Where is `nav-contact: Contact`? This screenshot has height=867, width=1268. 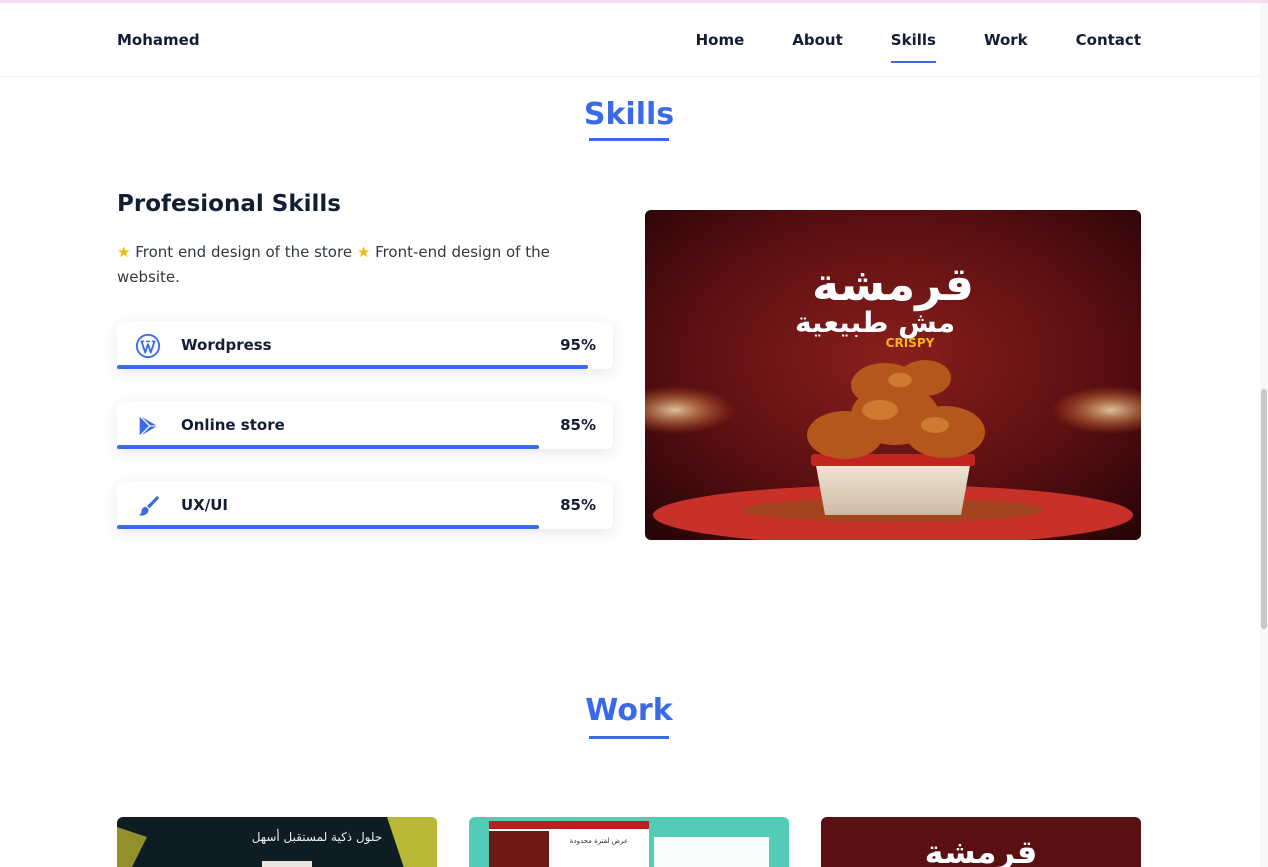
nav-contact: Contact is located at coordinates (1108, 47).